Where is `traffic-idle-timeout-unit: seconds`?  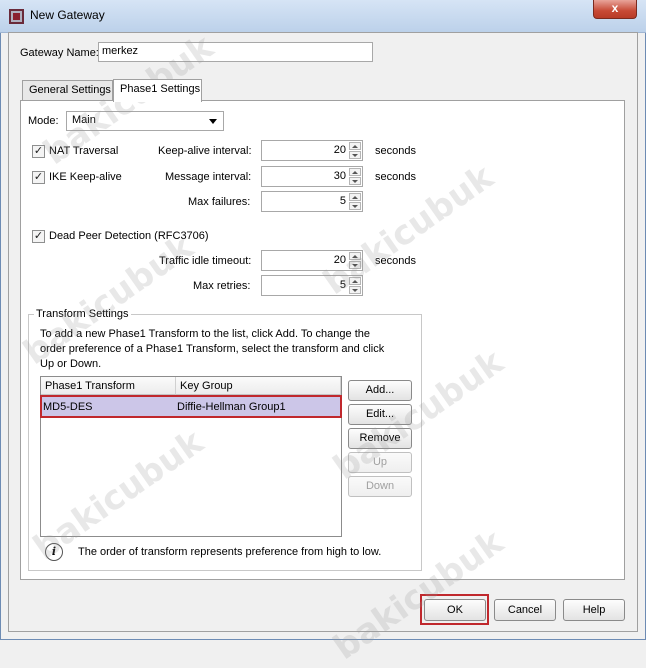 traffic-idle-timeout-unit: seconds is located at coordinates (395, 261).